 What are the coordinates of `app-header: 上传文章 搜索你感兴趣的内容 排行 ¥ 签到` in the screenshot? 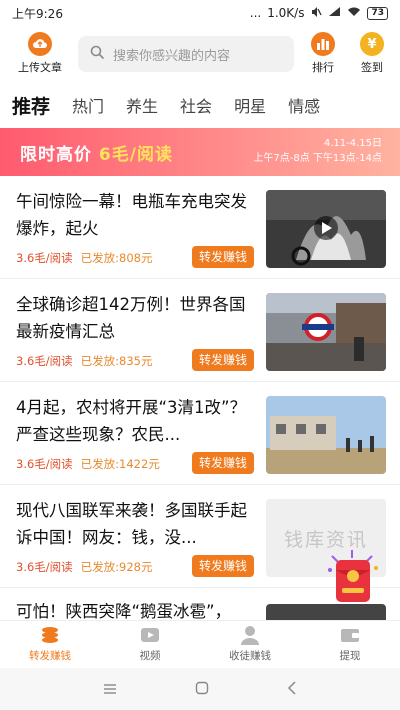 It's located at (200, 52).